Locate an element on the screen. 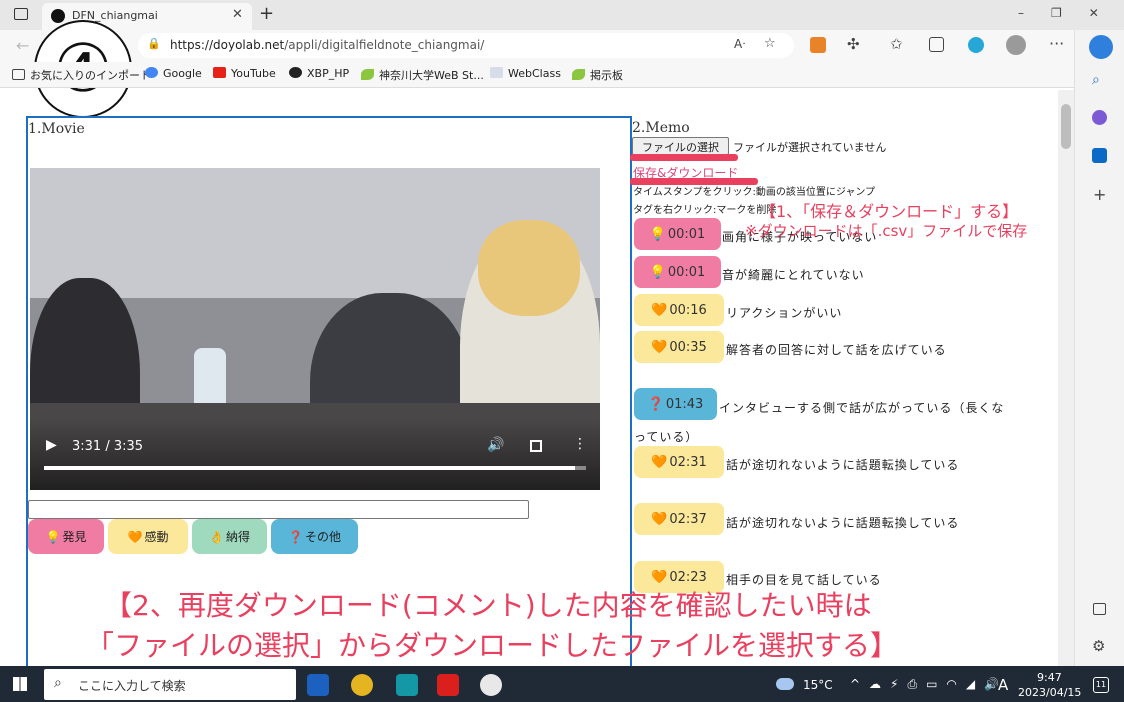  more-menu-icon: ··· is located at coordinates (1056, 43).